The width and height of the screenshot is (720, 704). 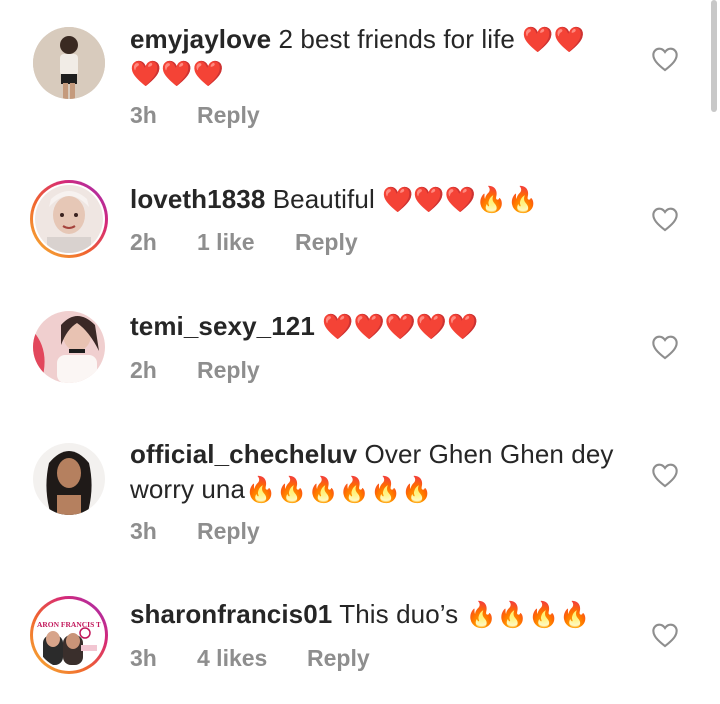 What do you see at coordinates (396, 39) in the screenshot?
I see `comment-body: 2 best friends for life` at bounding box center [396, 39].